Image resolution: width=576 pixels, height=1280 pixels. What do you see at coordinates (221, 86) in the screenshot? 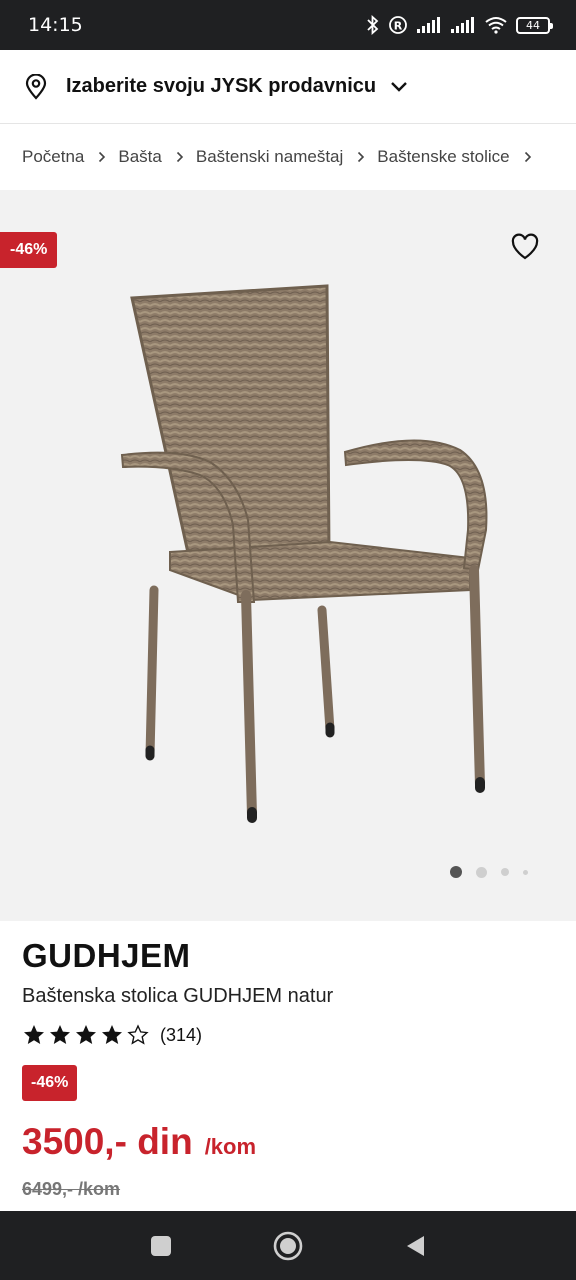
I see `store-selector-label: Izaberite svoju JYSK prodavnicu` at bounding box center [221, 86].